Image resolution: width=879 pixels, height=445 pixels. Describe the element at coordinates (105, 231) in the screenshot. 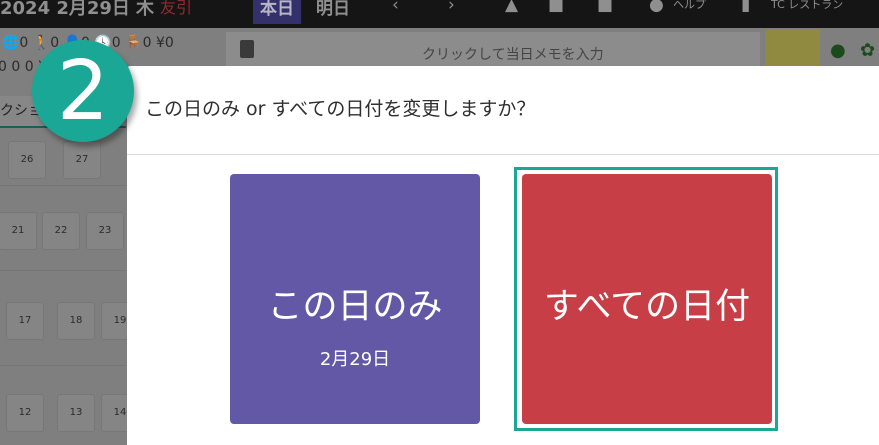

I see `calendar-day-cell: 23` at that location.